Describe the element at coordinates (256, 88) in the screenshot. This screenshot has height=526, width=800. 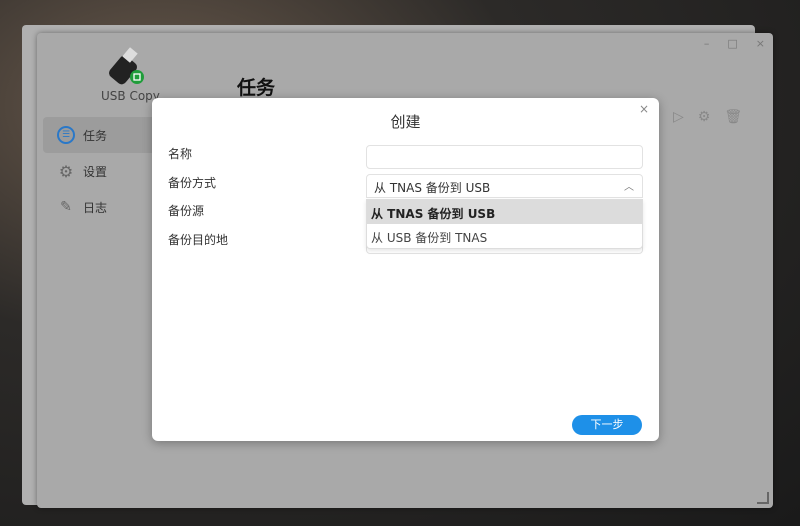
I see `page-title: 任务` at that location.